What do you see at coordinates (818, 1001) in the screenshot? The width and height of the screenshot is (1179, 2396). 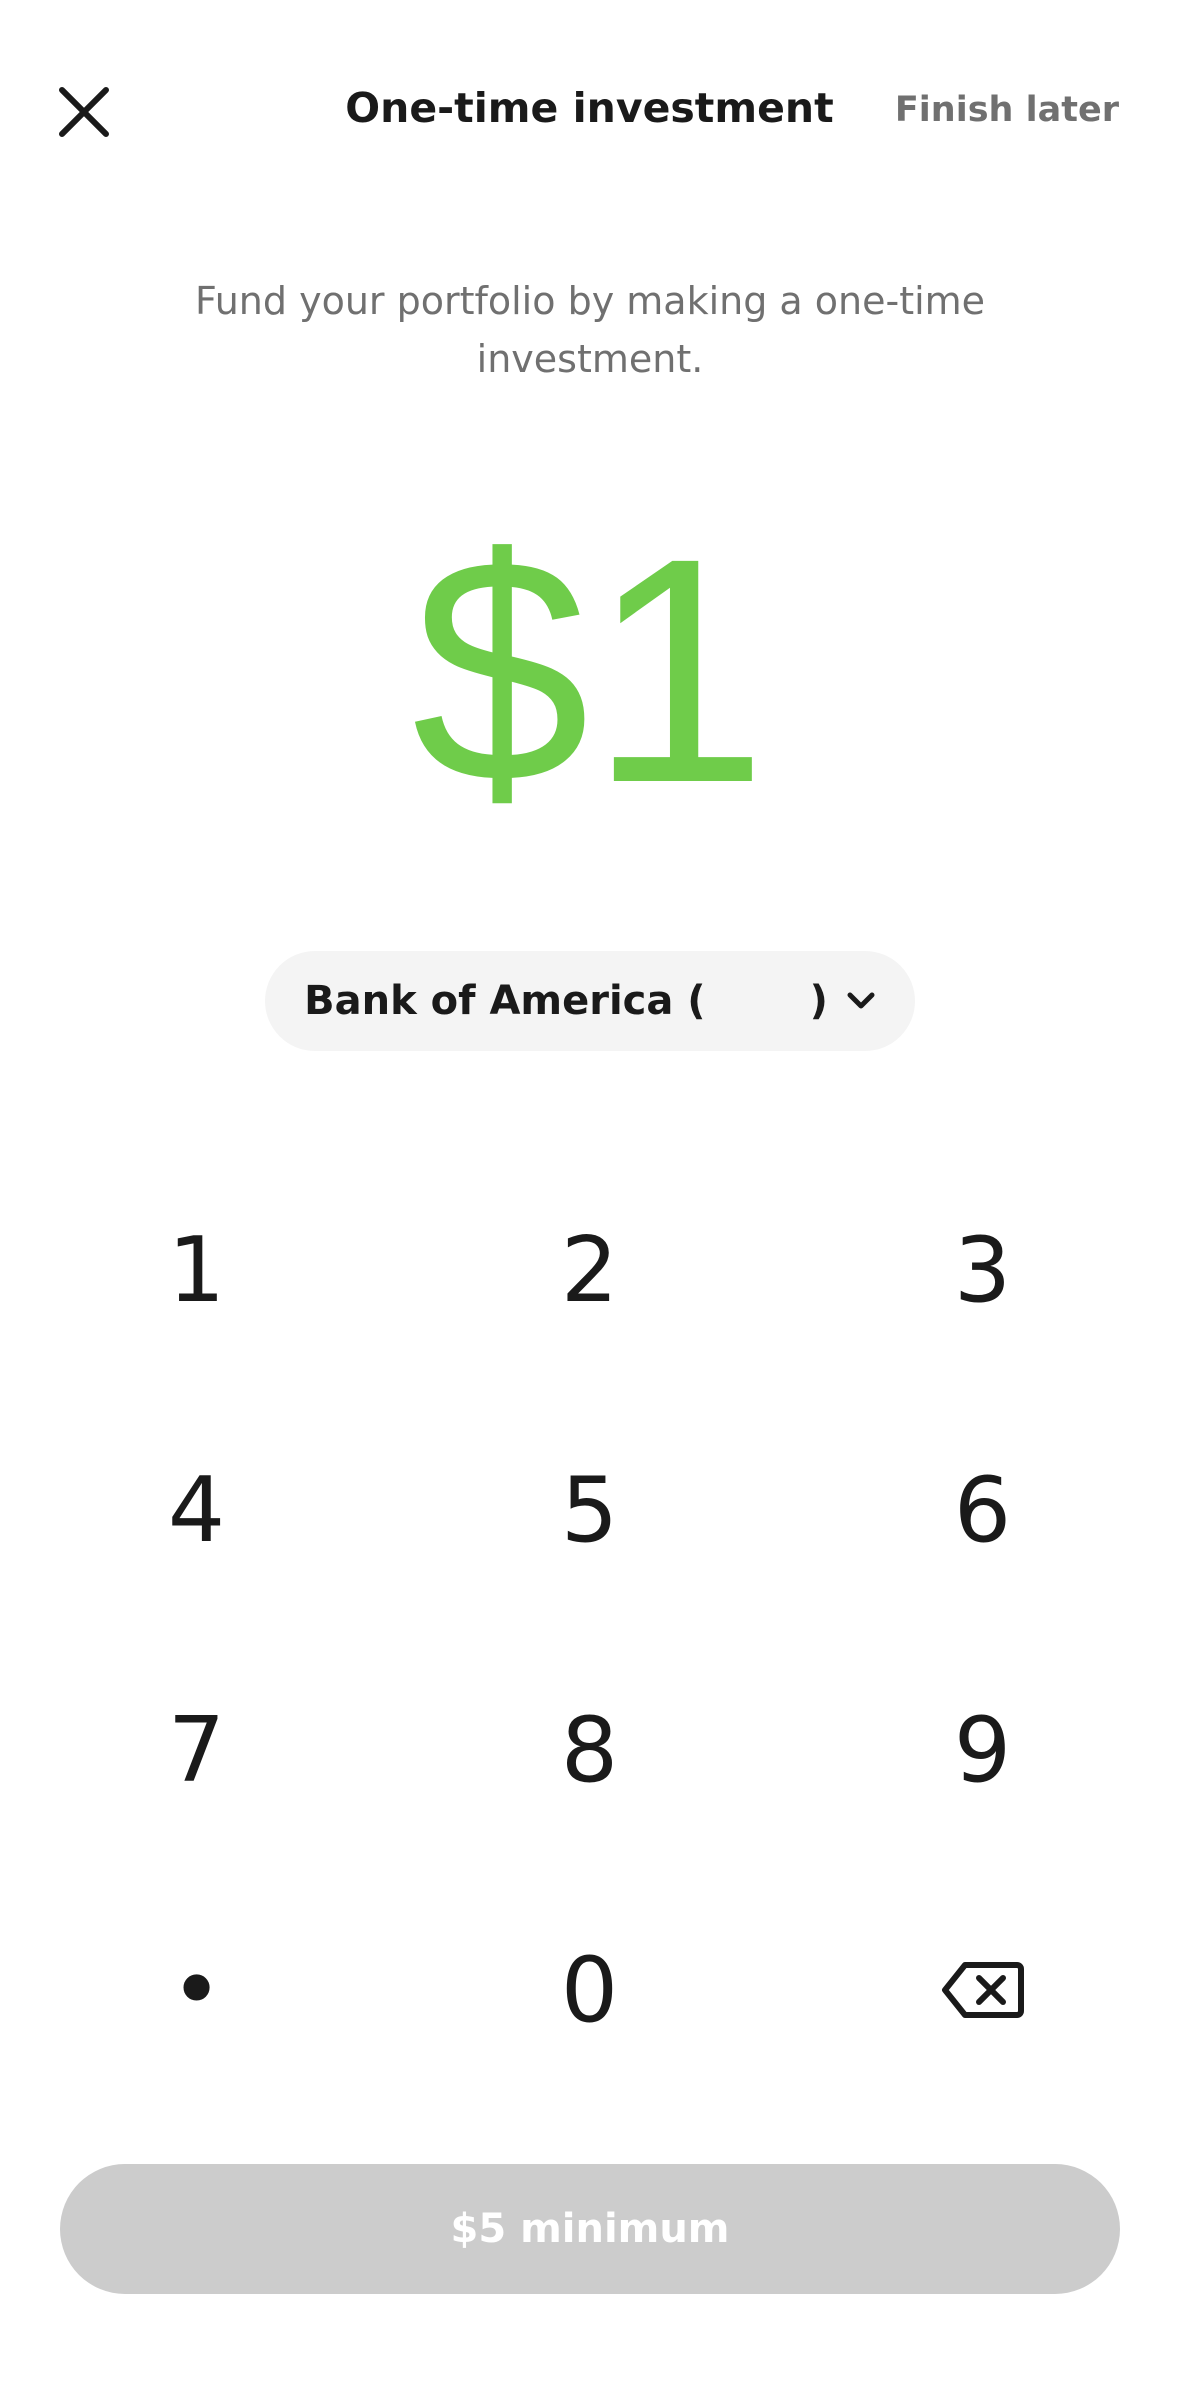 I see `bank-label-suffix: )` at bounding box center [818, 1001].